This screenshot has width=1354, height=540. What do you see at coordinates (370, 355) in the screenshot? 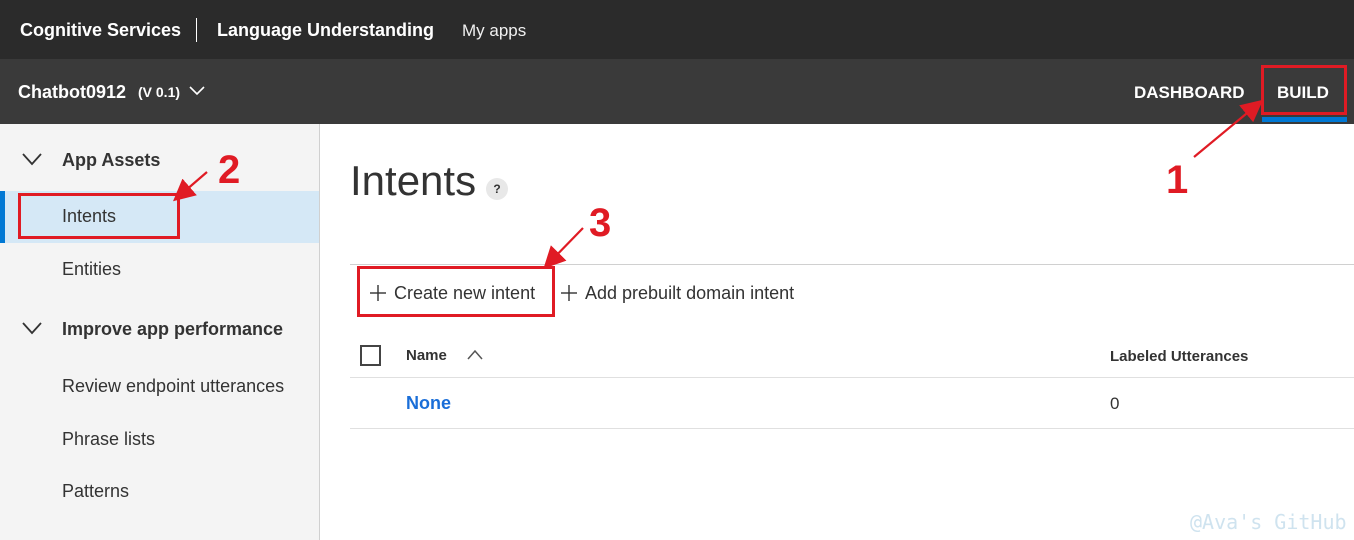
I see `select-all-checkbox` at bounding box center [370, 355].